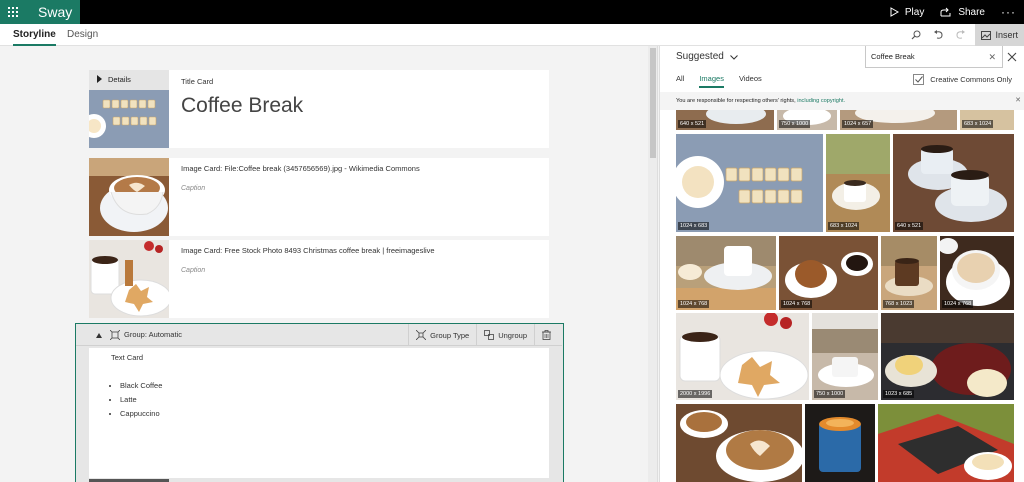 The image size is (1024, 482). I want to click on waffle-icon, so click(13, 12).